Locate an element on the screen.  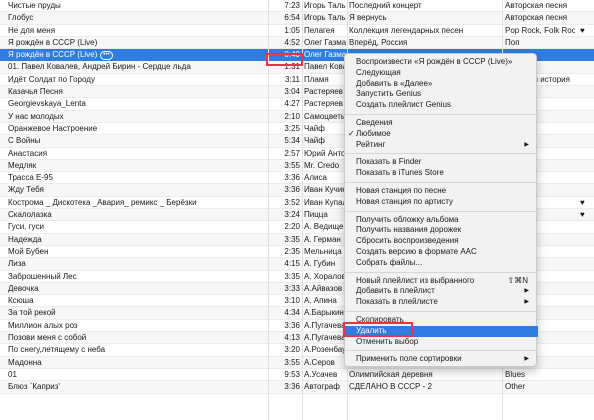
menu-item: Рейтинг ▶ is located at coordinates (441, 145).